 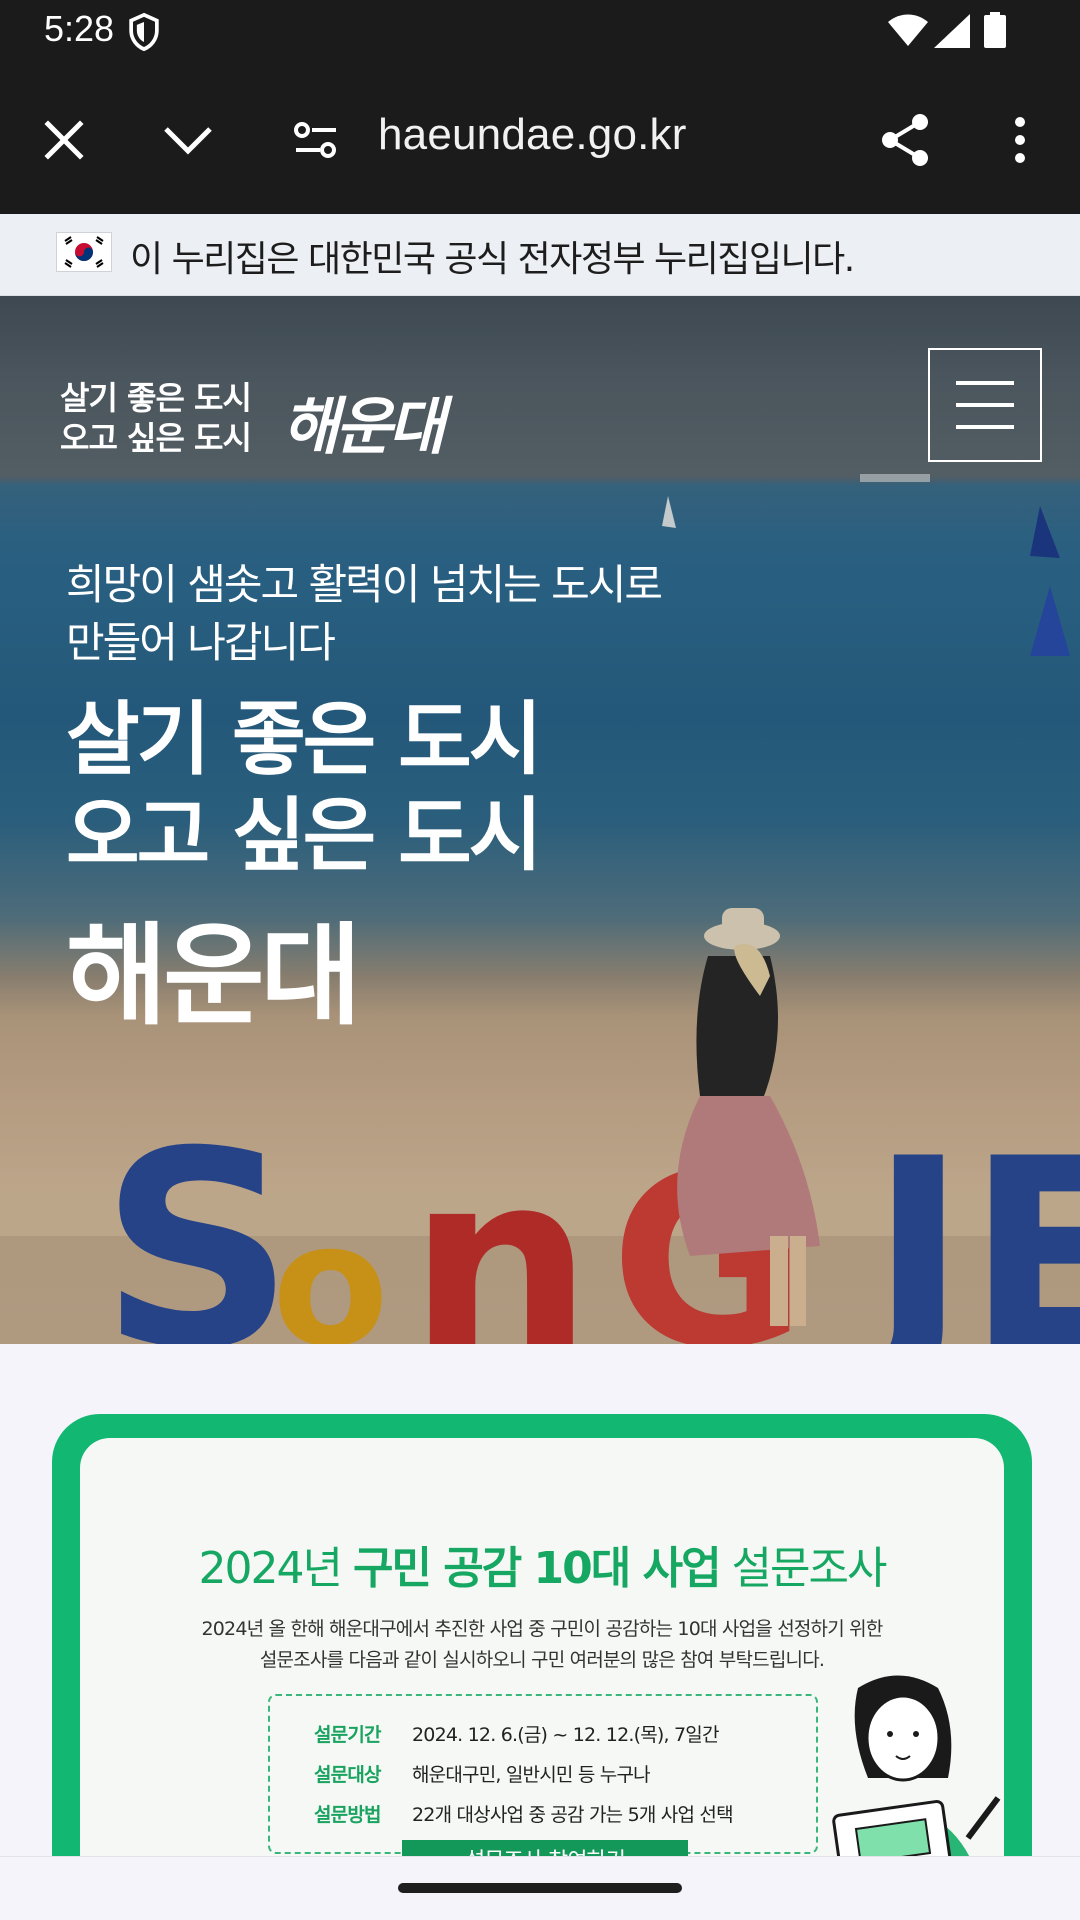 I want to click on clock: 5:28, so click(x=79, y=28).